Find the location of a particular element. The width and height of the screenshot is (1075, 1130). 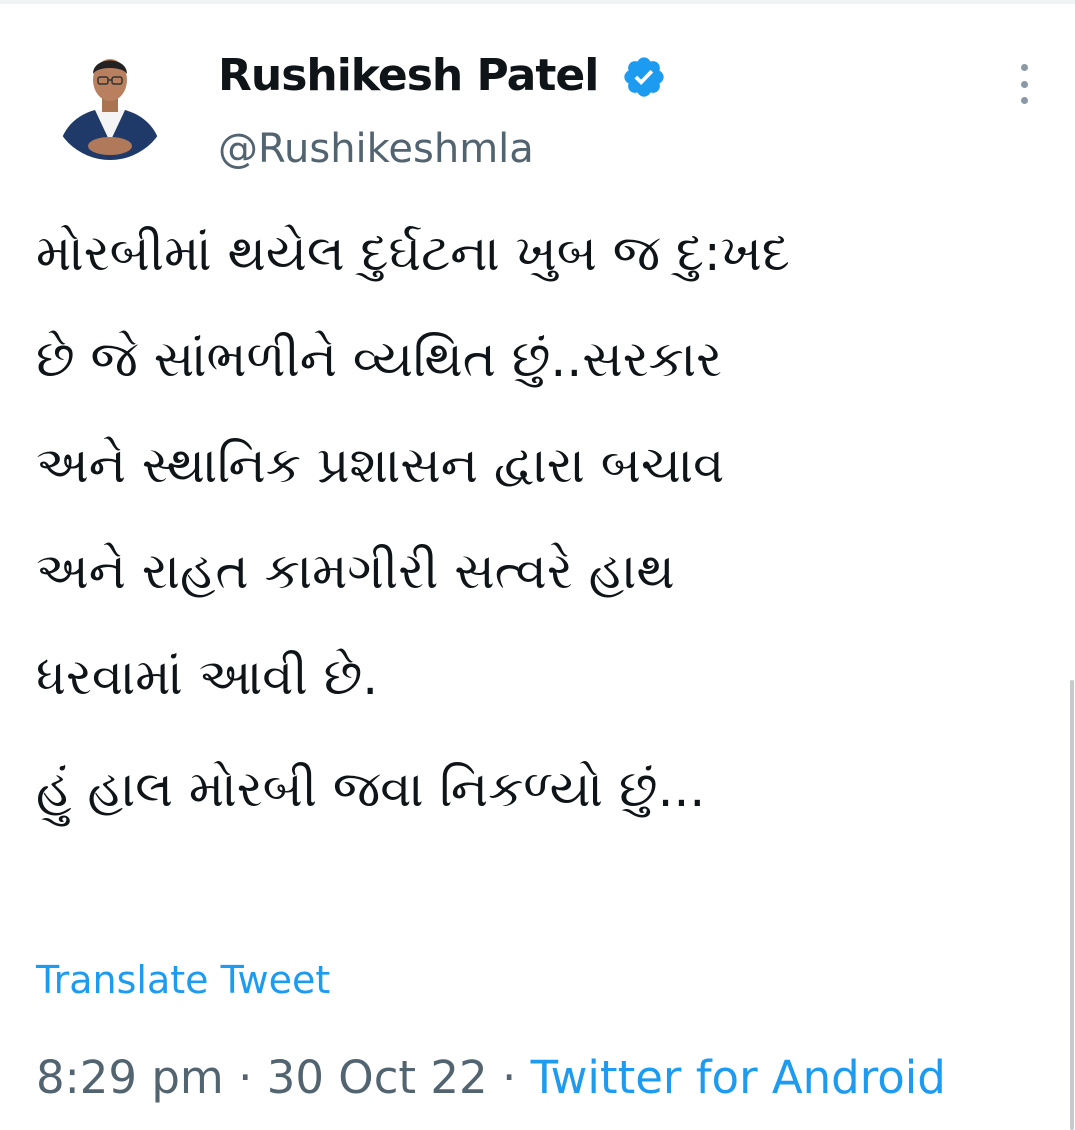

more-options-icon is located at coordinates (1024, 84).